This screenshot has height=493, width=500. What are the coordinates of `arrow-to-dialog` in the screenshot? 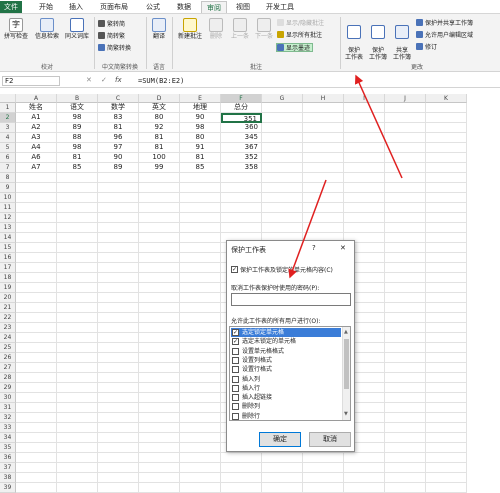 It's located at (307, 229).